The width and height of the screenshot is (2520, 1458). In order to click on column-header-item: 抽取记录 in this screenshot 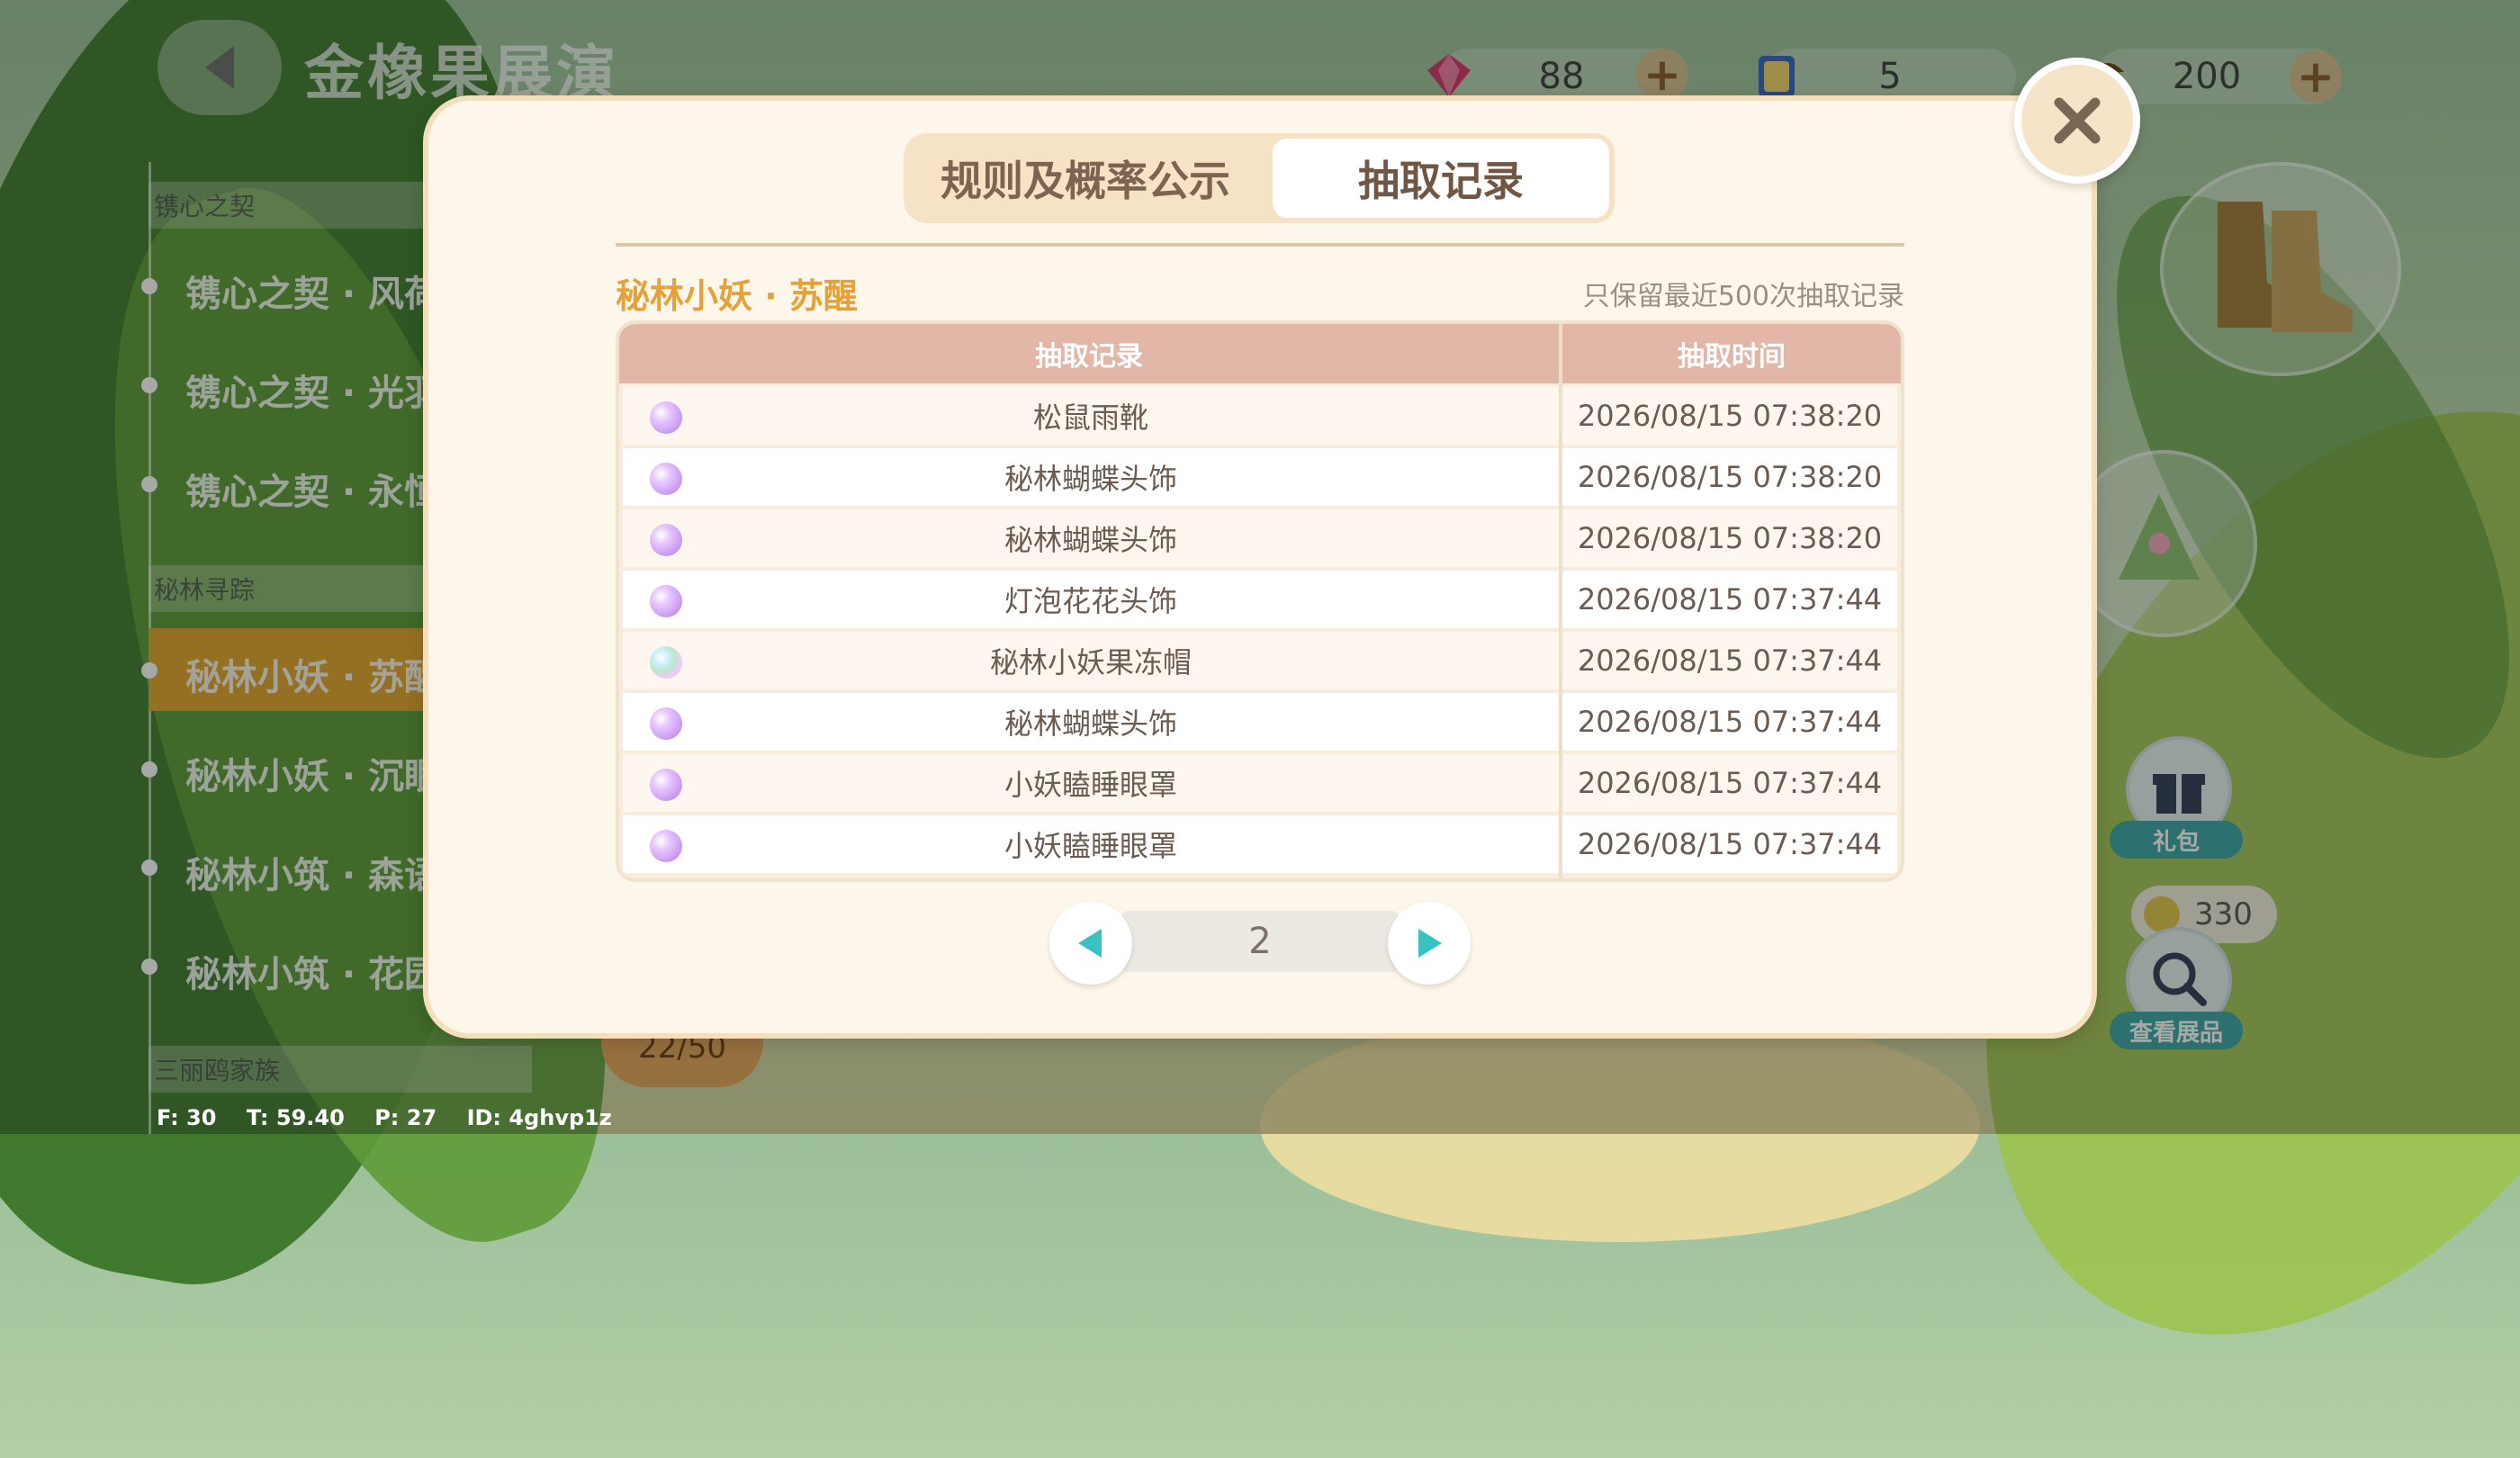, I will do `click(1089, 357)`.